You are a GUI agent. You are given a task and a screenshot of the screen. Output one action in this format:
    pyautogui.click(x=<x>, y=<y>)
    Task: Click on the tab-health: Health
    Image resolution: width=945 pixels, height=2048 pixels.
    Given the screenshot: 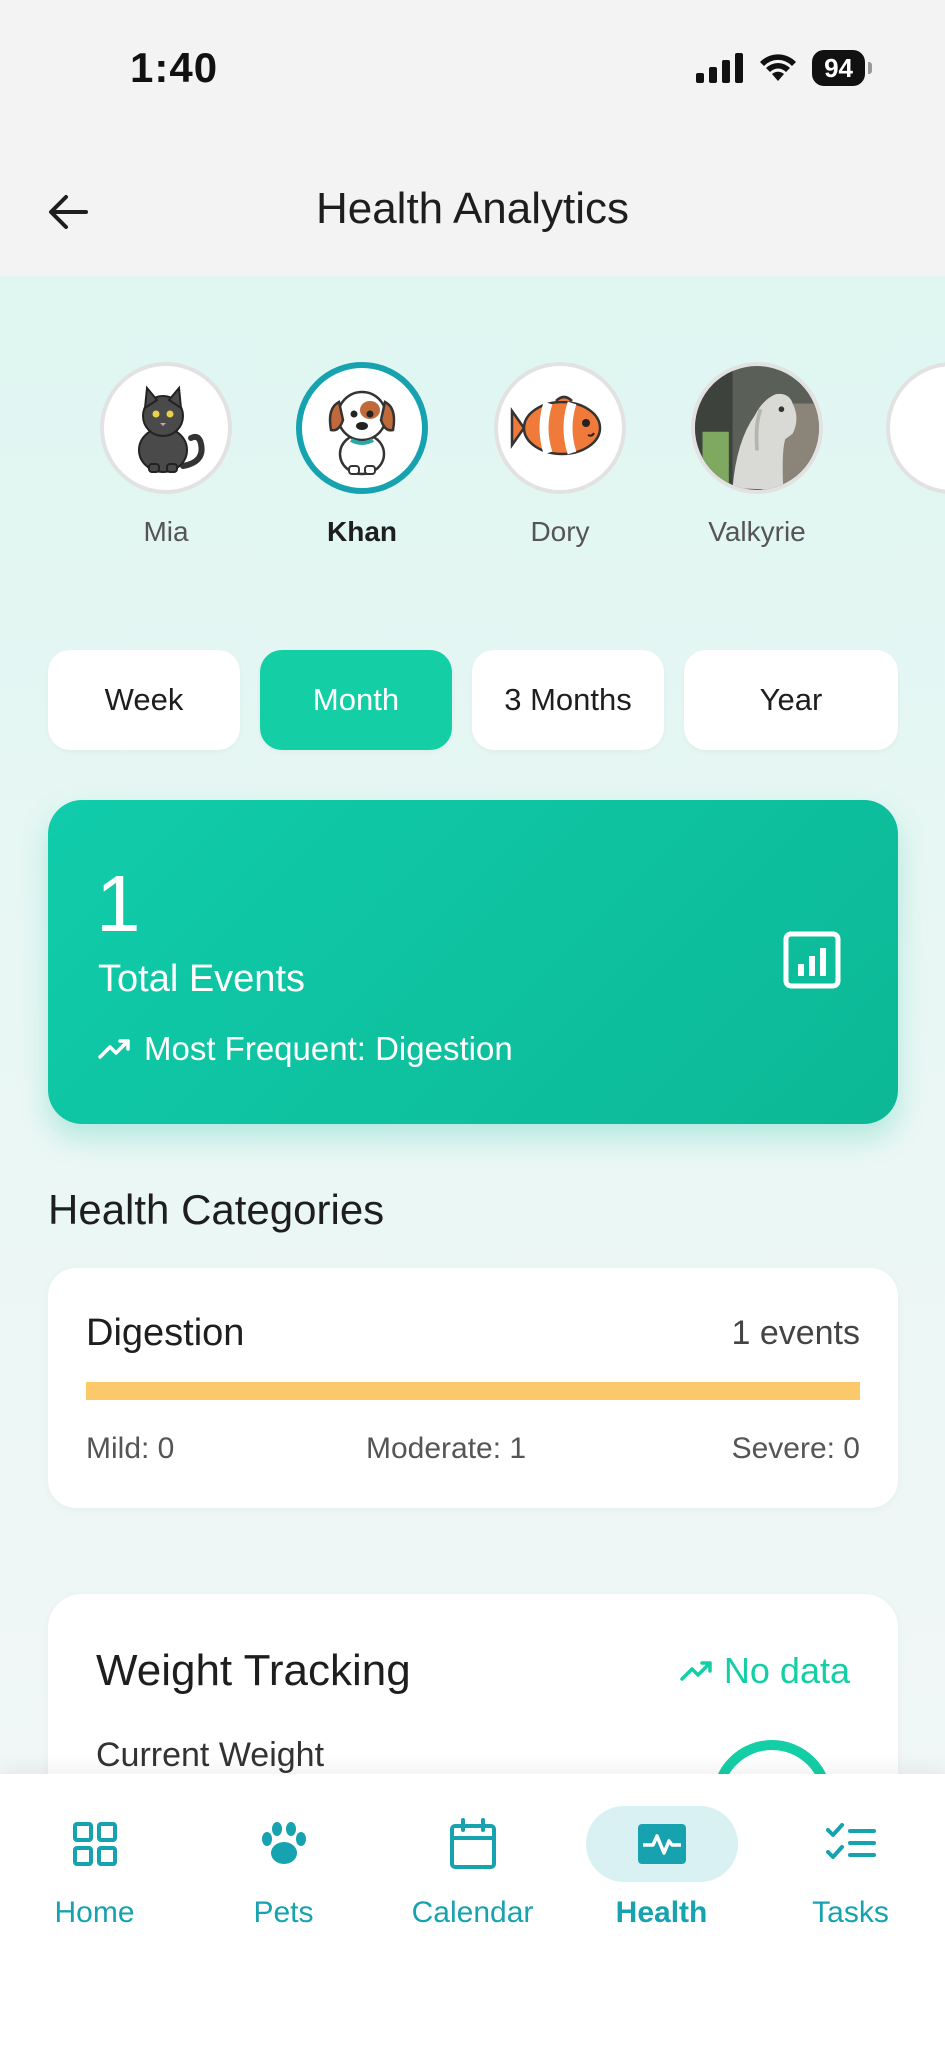 What is the action you would take?
    pyautogui.click(x=661, y=1868)
    